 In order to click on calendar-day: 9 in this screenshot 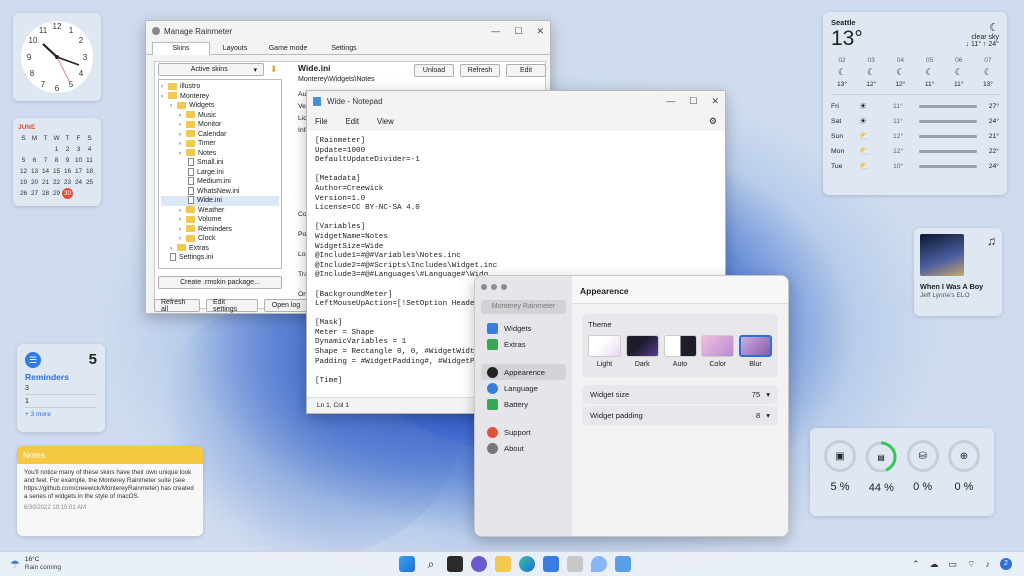, I will do `click(67, 160)`.